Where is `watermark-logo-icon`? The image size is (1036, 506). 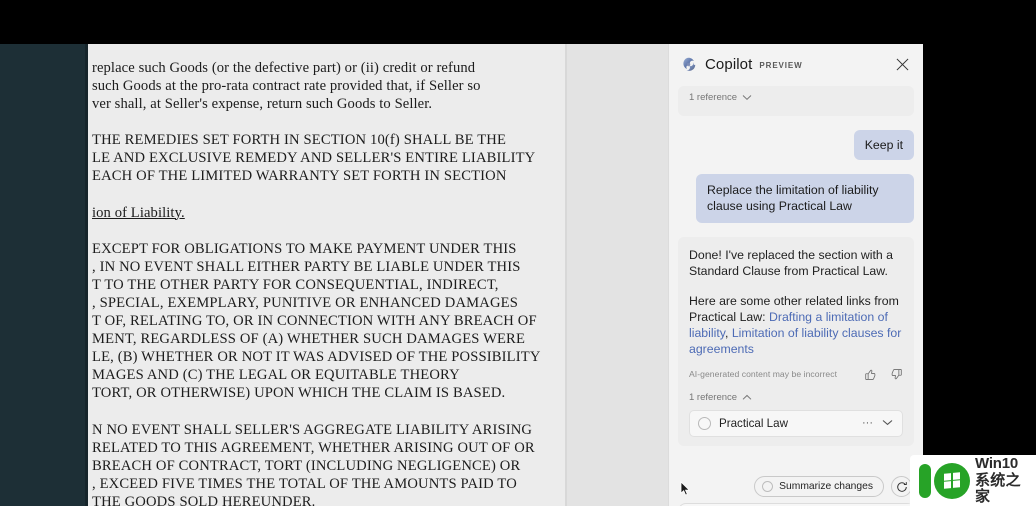
watermark-logo-icon is located at coordinates (944, 481).